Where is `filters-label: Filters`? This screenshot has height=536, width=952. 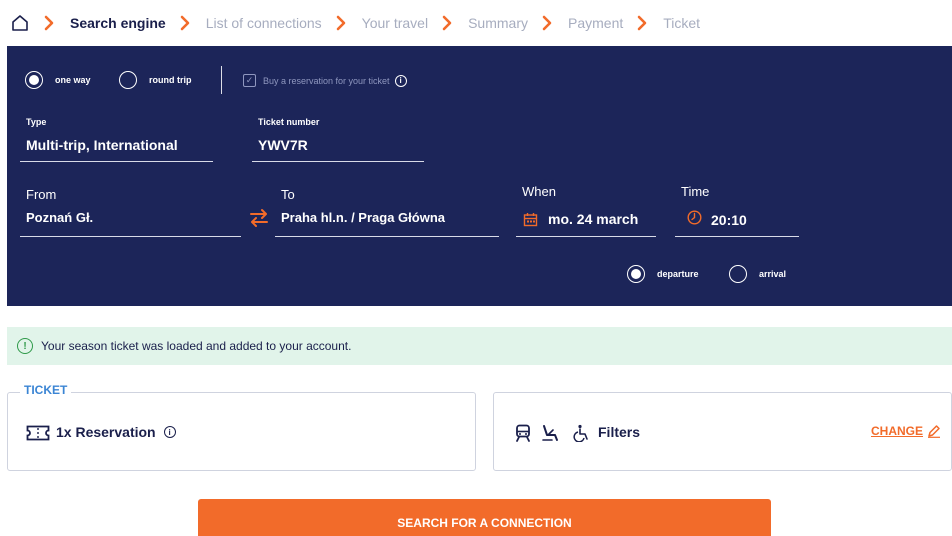
filters-label: Filters is located at coordinates (619, 432).